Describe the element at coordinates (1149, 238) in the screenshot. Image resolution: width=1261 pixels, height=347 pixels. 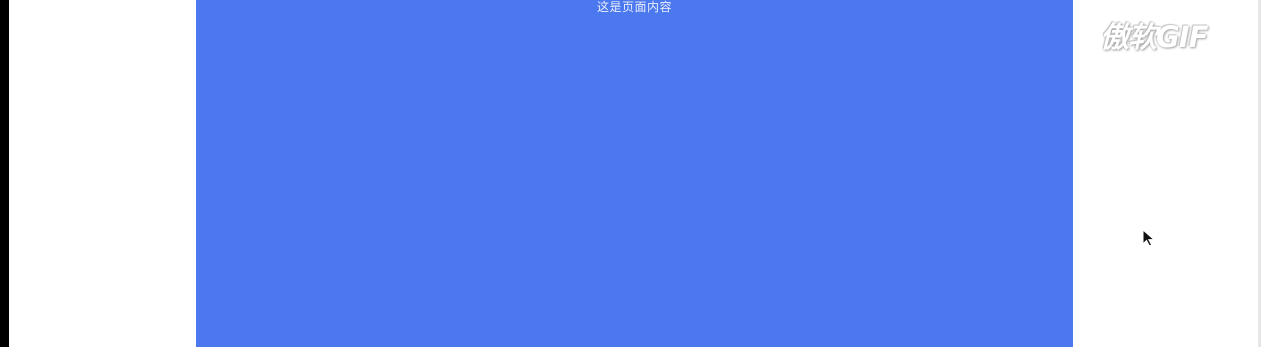
I see `mouse-pointer-icon` at that location.